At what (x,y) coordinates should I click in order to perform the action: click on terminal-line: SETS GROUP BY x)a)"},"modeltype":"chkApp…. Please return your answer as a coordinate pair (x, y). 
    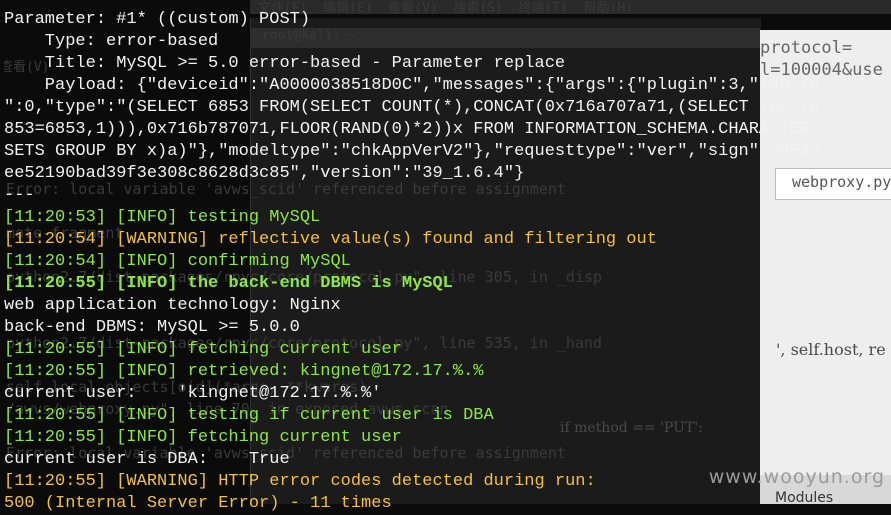
    Looking at the image, I should click on (412, 151).